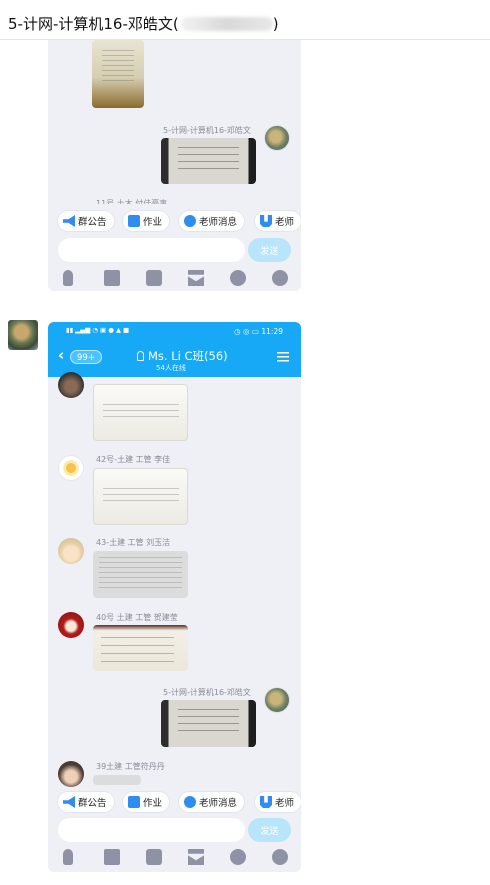 The width and height of the screenshot is (490, 885). I want to click on back-icon: ‹, so click(61, 355).